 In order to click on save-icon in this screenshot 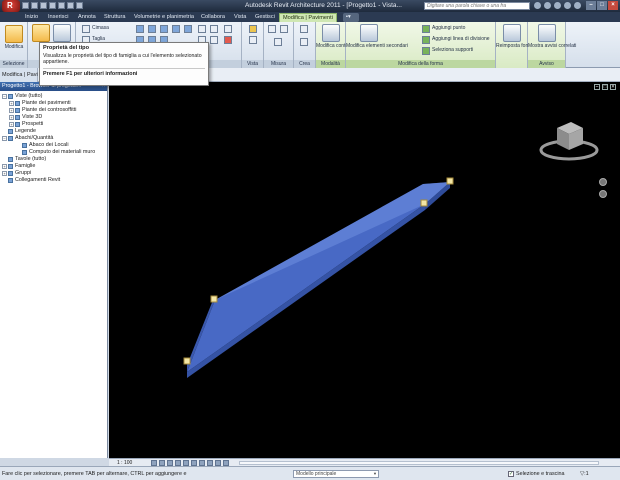, I will do `click(34, 5)`.